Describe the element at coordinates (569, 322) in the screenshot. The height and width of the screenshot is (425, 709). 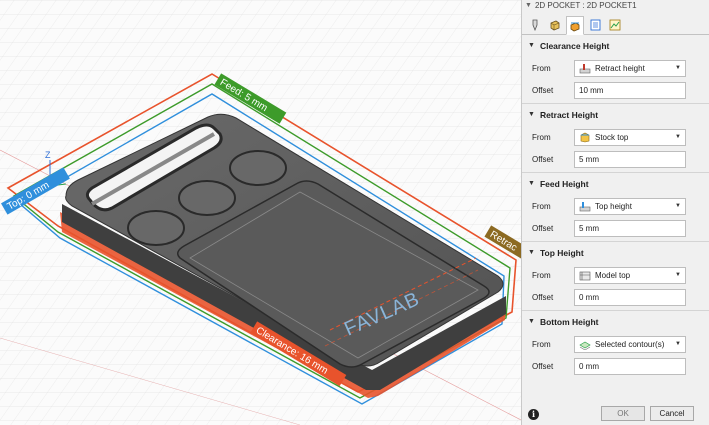
I see `section-title: Bottom Height` at that location.